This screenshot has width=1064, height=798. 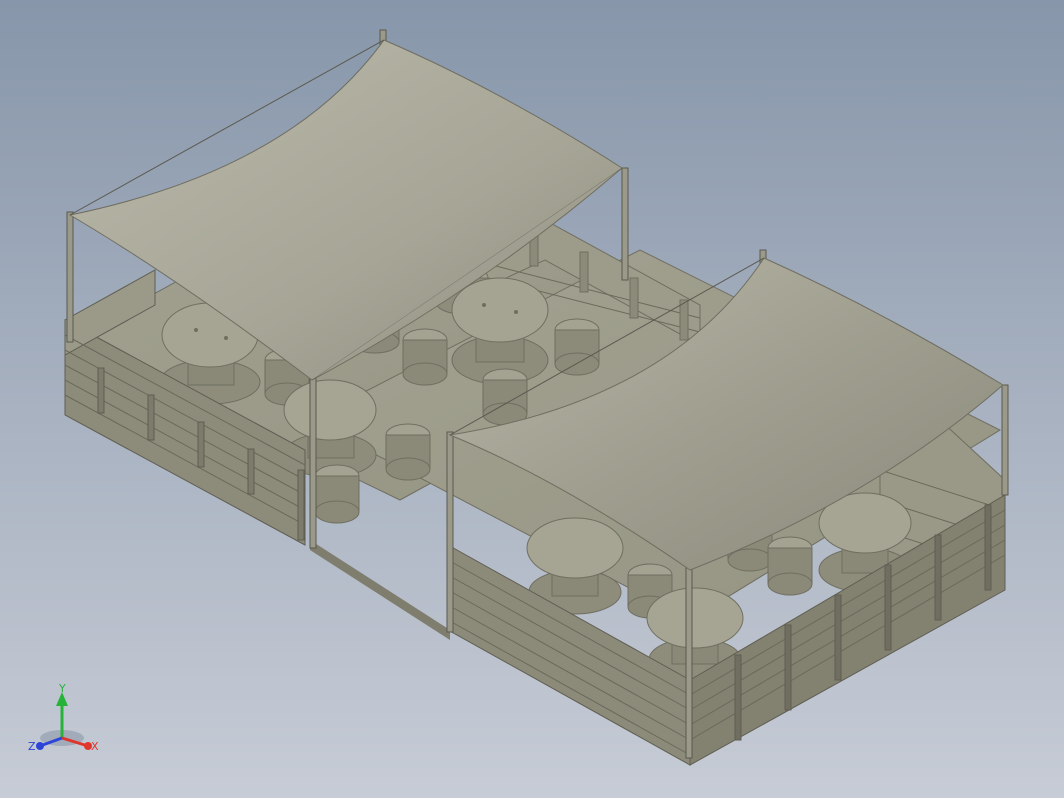 What do you see at coordinates (62, 688) in the screenshot?
I see `y-axis-label: Y` at bounding box center [62, 688].